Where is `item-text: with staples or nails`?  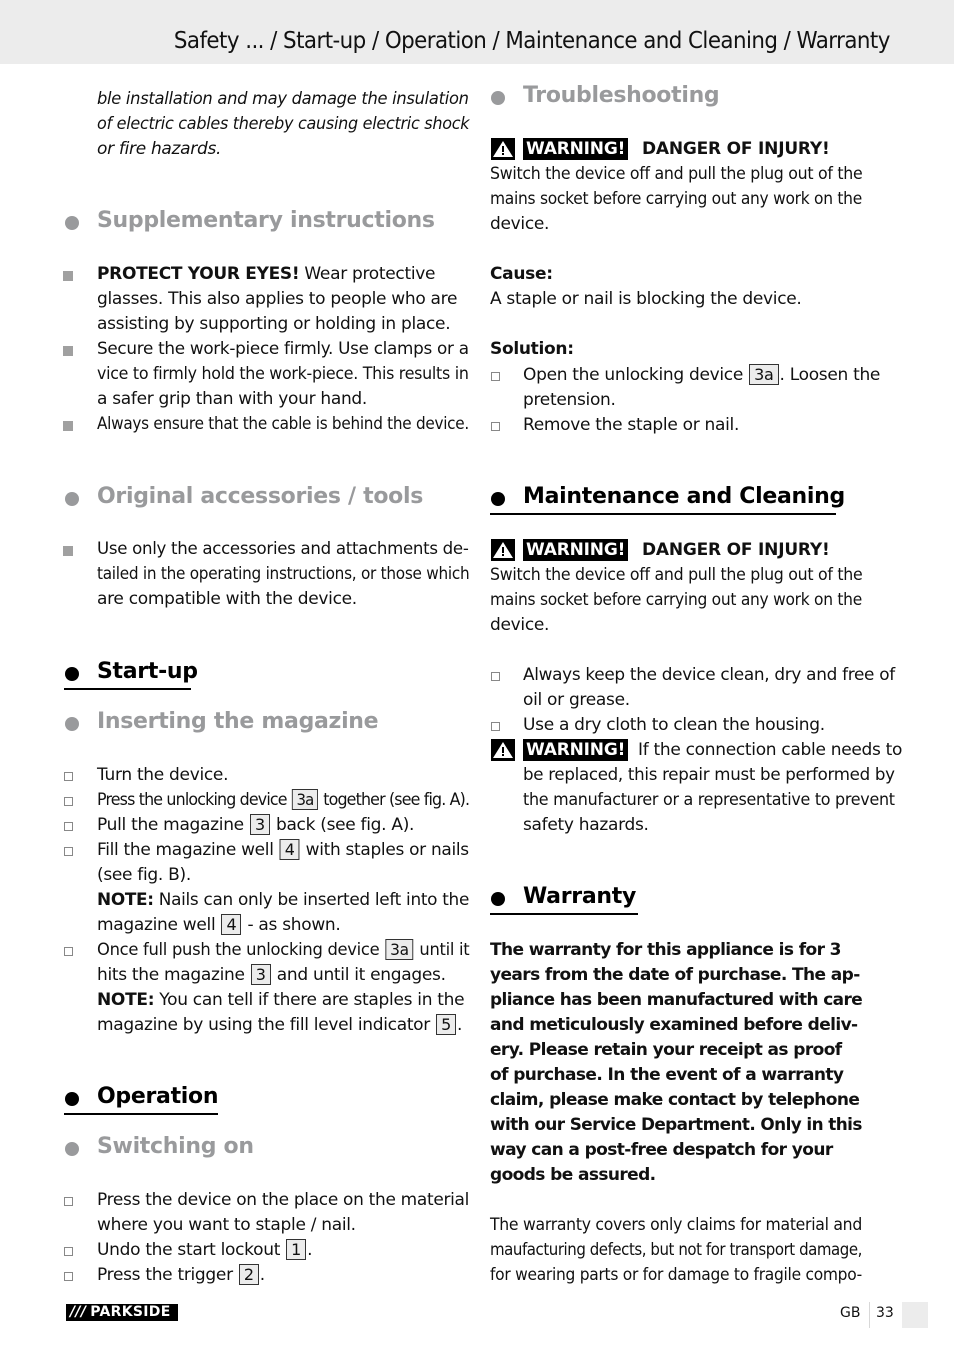 item-text: with staples or nails is located at coordinates (385, 850).